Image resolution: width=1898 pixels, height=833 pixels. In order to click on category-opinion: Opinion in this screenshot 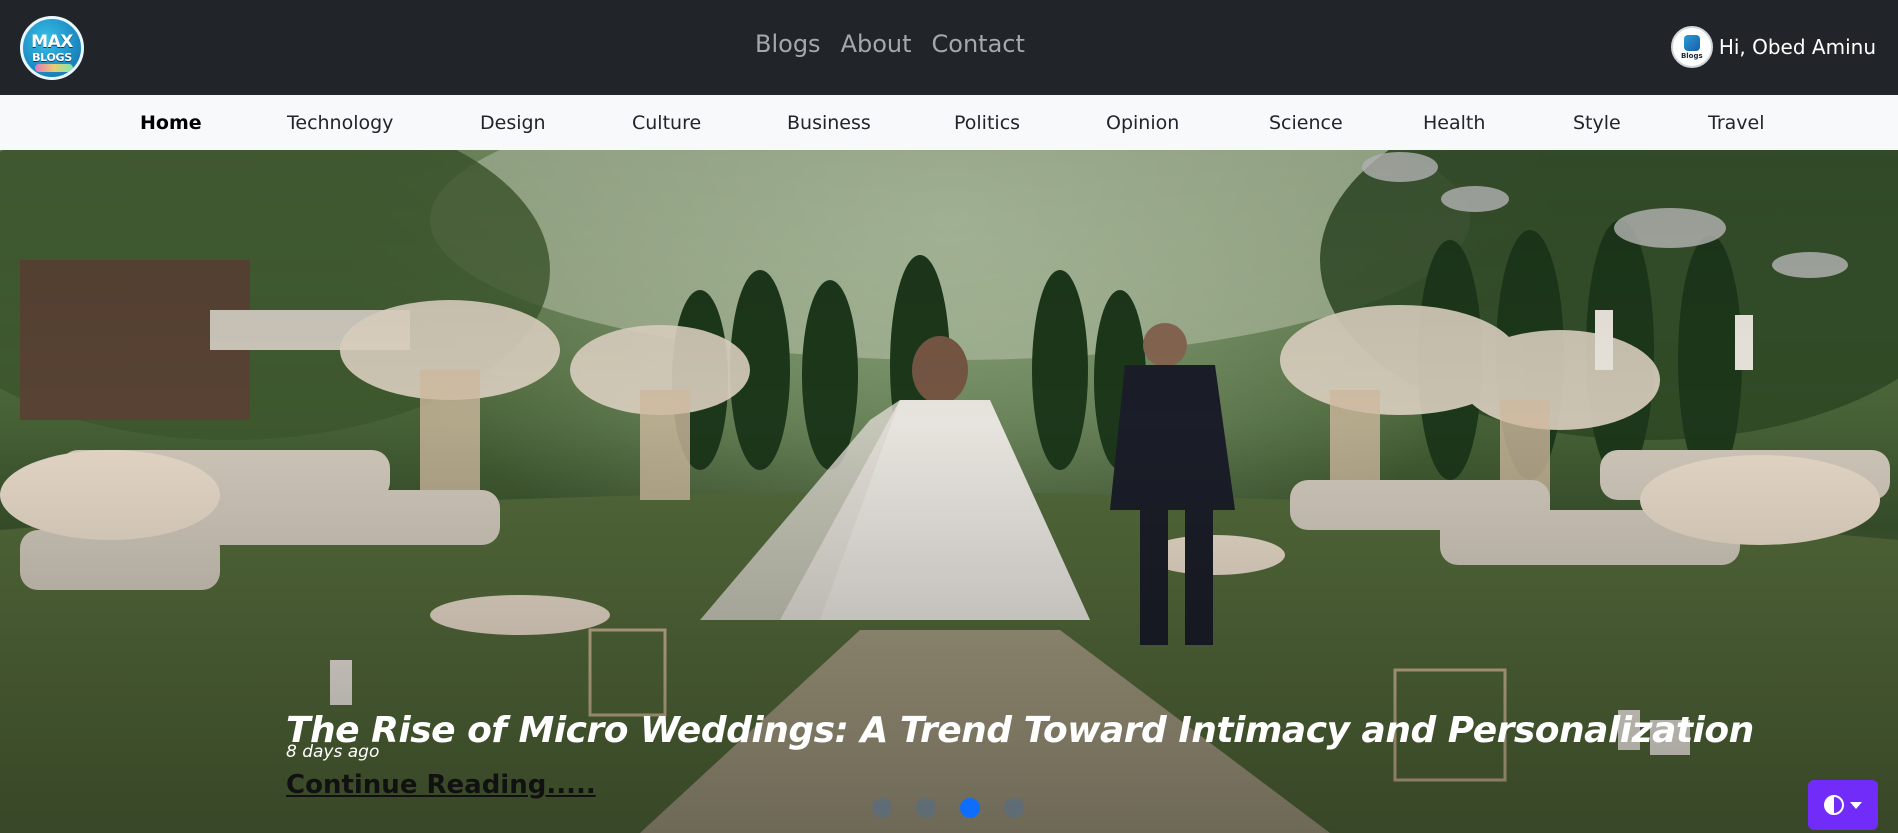, I will do `click(1142, 123)`.